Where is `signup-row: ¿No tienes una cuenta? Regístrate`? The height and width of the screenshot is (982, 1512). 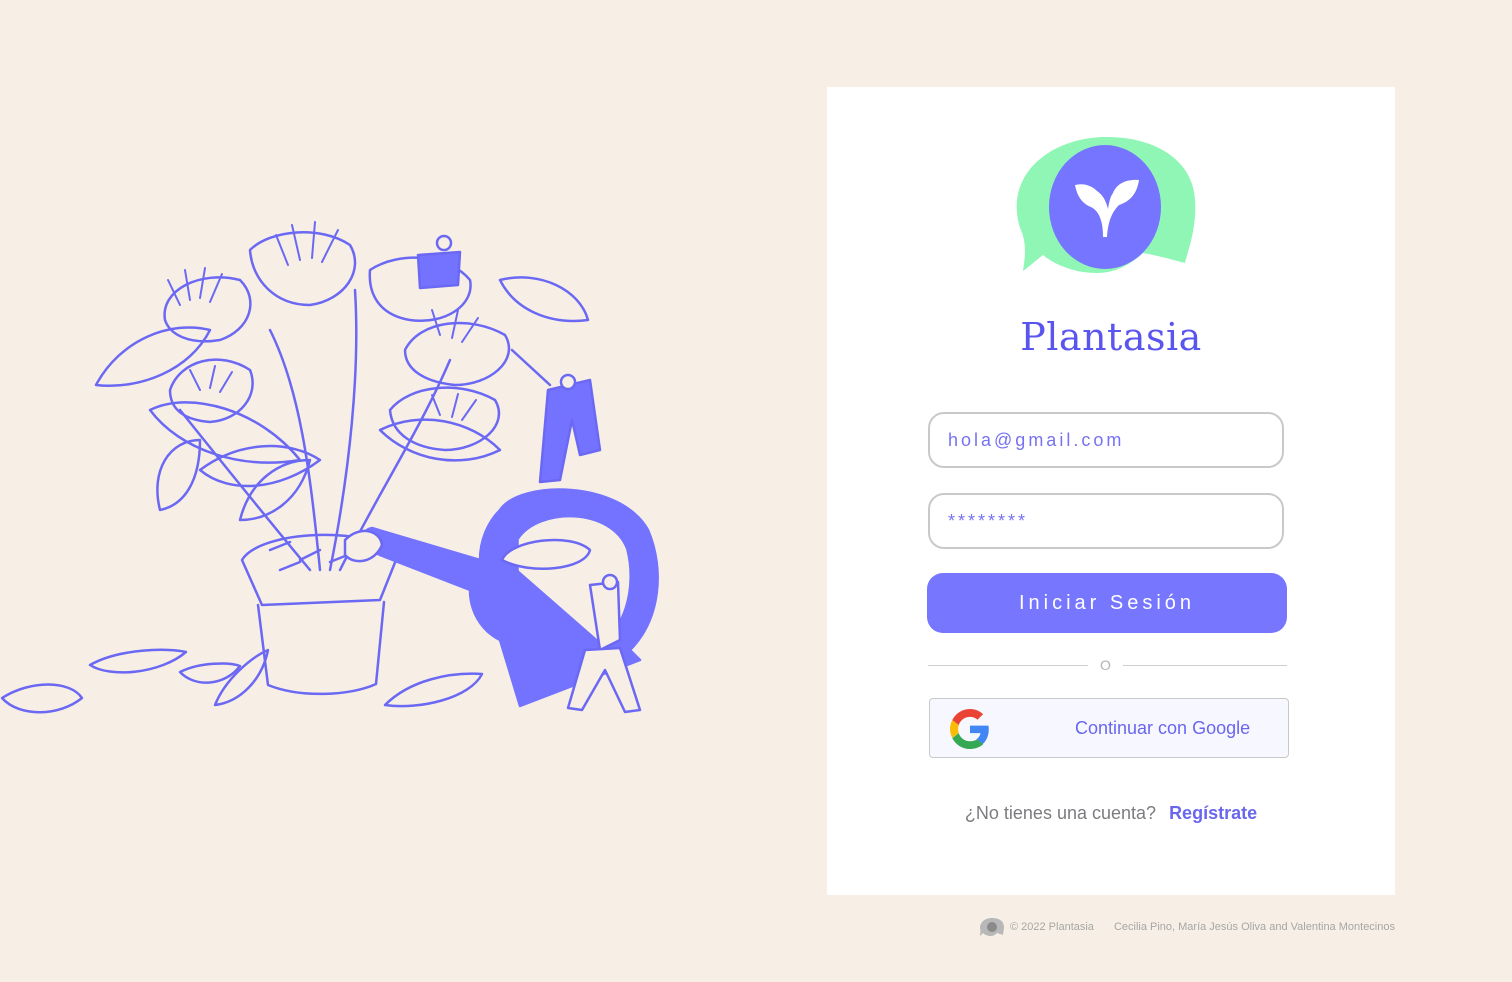
signup-row: ¿No tienes una cuenta? Regístrate is located at coordinates (1111, 813).